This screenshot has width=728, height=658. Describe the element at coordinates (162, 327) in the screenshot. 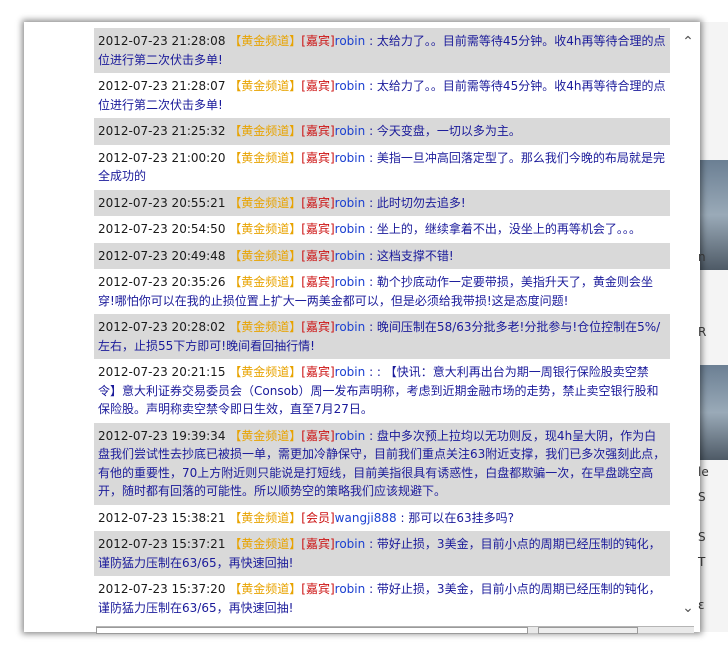

I see `message-timestamp: 2012-07-23 20:28:02` at that location.